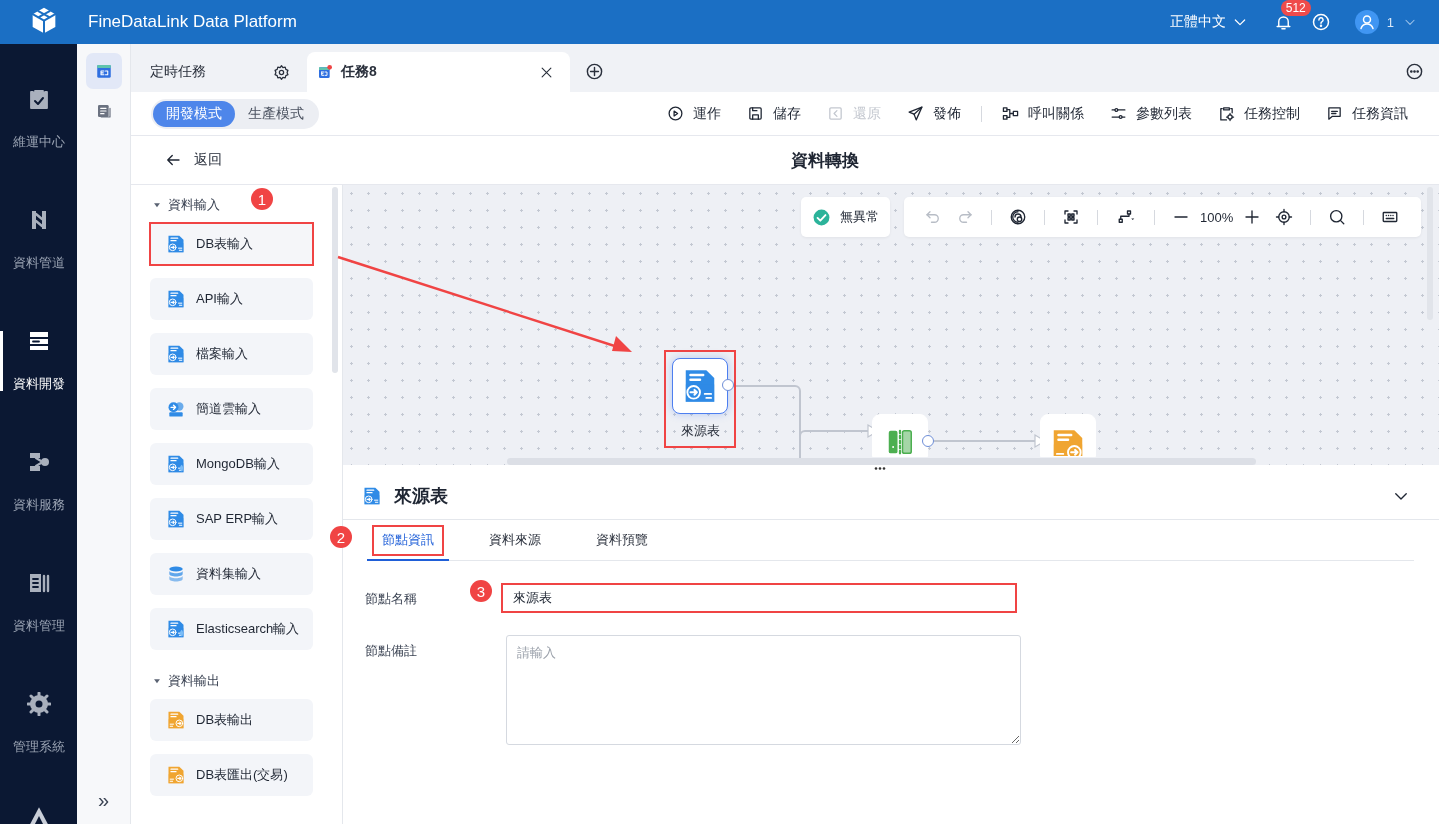  Describe the element at coordinates (1226, 113) in the screenshot. I see `clipboard-gear-icon` at that location.